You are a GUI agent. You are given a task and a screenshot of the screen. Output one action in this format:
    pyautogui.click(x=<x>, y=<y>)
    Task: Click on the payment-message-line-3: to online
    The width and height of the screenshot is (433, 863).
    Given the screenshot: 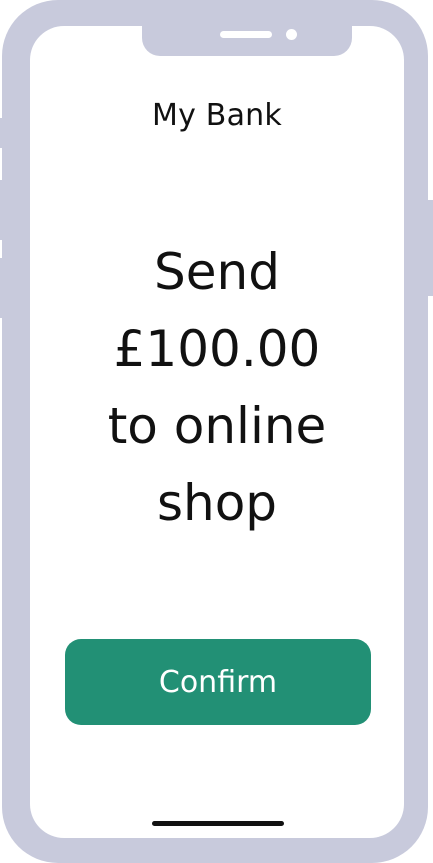 What is the action you would take?
    pyautogui.click(x=217, y=426)
    